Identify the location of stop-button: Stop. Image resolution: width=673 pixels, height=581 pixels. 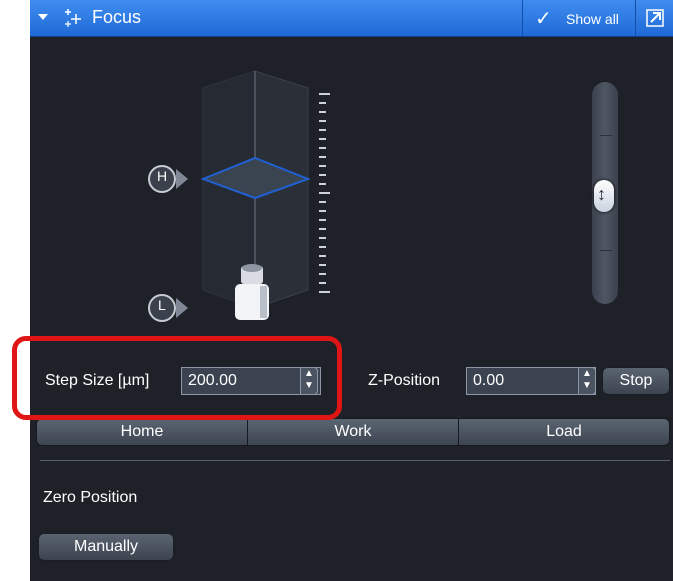
(636, 381).